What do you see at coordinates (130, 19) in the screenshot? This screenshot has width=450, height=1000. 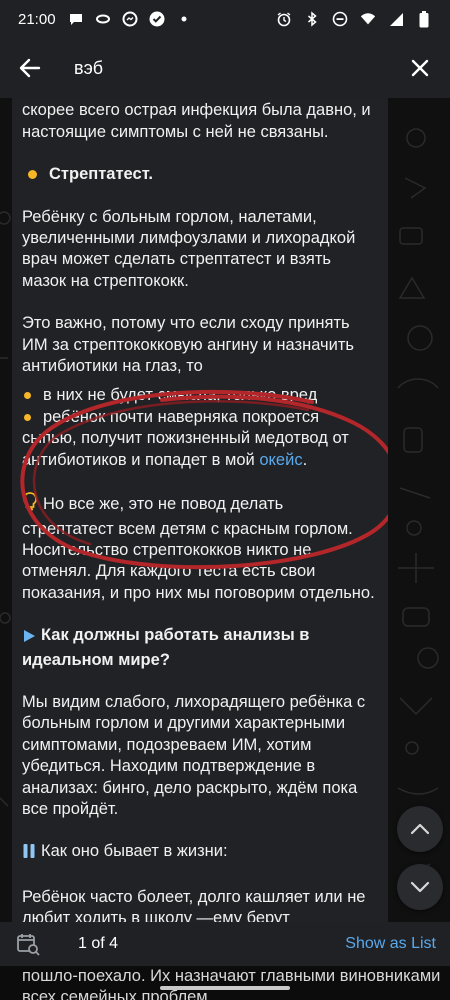 I see `messenger-icon` at bounding box center [130, 19].